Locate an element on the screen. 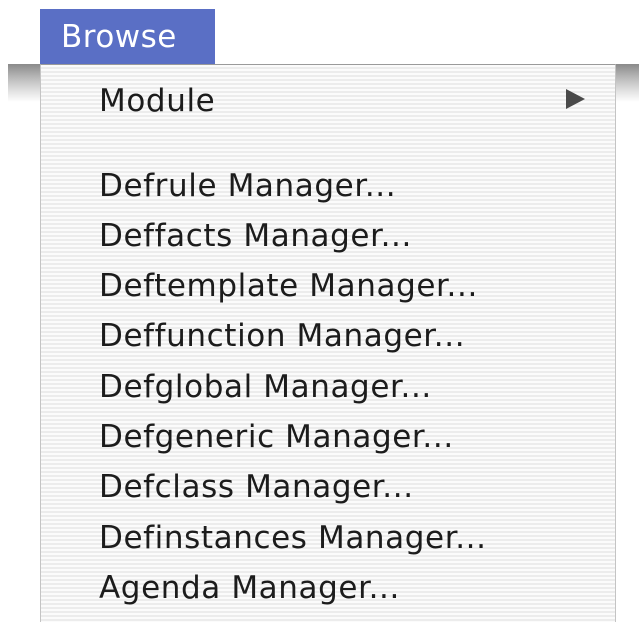 The width and height of the screenshot is (639, 622). triangle-right-icon is located at coordinates (575, 99).